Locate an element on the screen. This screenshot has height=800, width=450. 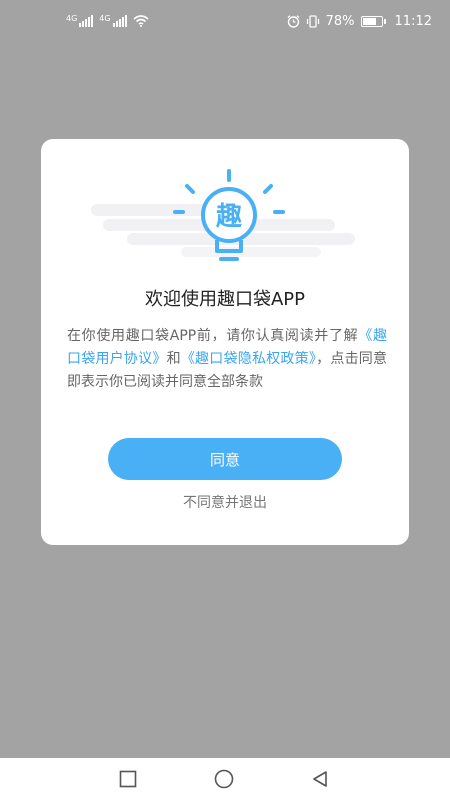
status-right: 78% 11:12 is located at coordinates (359, 21).